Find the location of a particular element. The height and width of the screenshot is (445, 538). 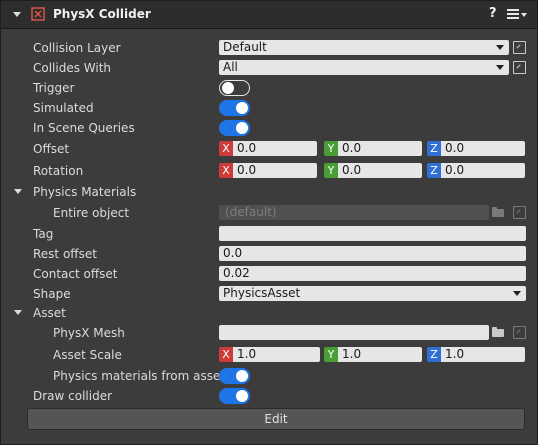

collision-layer-row: Collision Layer Default is located at coordinates (269, 48).